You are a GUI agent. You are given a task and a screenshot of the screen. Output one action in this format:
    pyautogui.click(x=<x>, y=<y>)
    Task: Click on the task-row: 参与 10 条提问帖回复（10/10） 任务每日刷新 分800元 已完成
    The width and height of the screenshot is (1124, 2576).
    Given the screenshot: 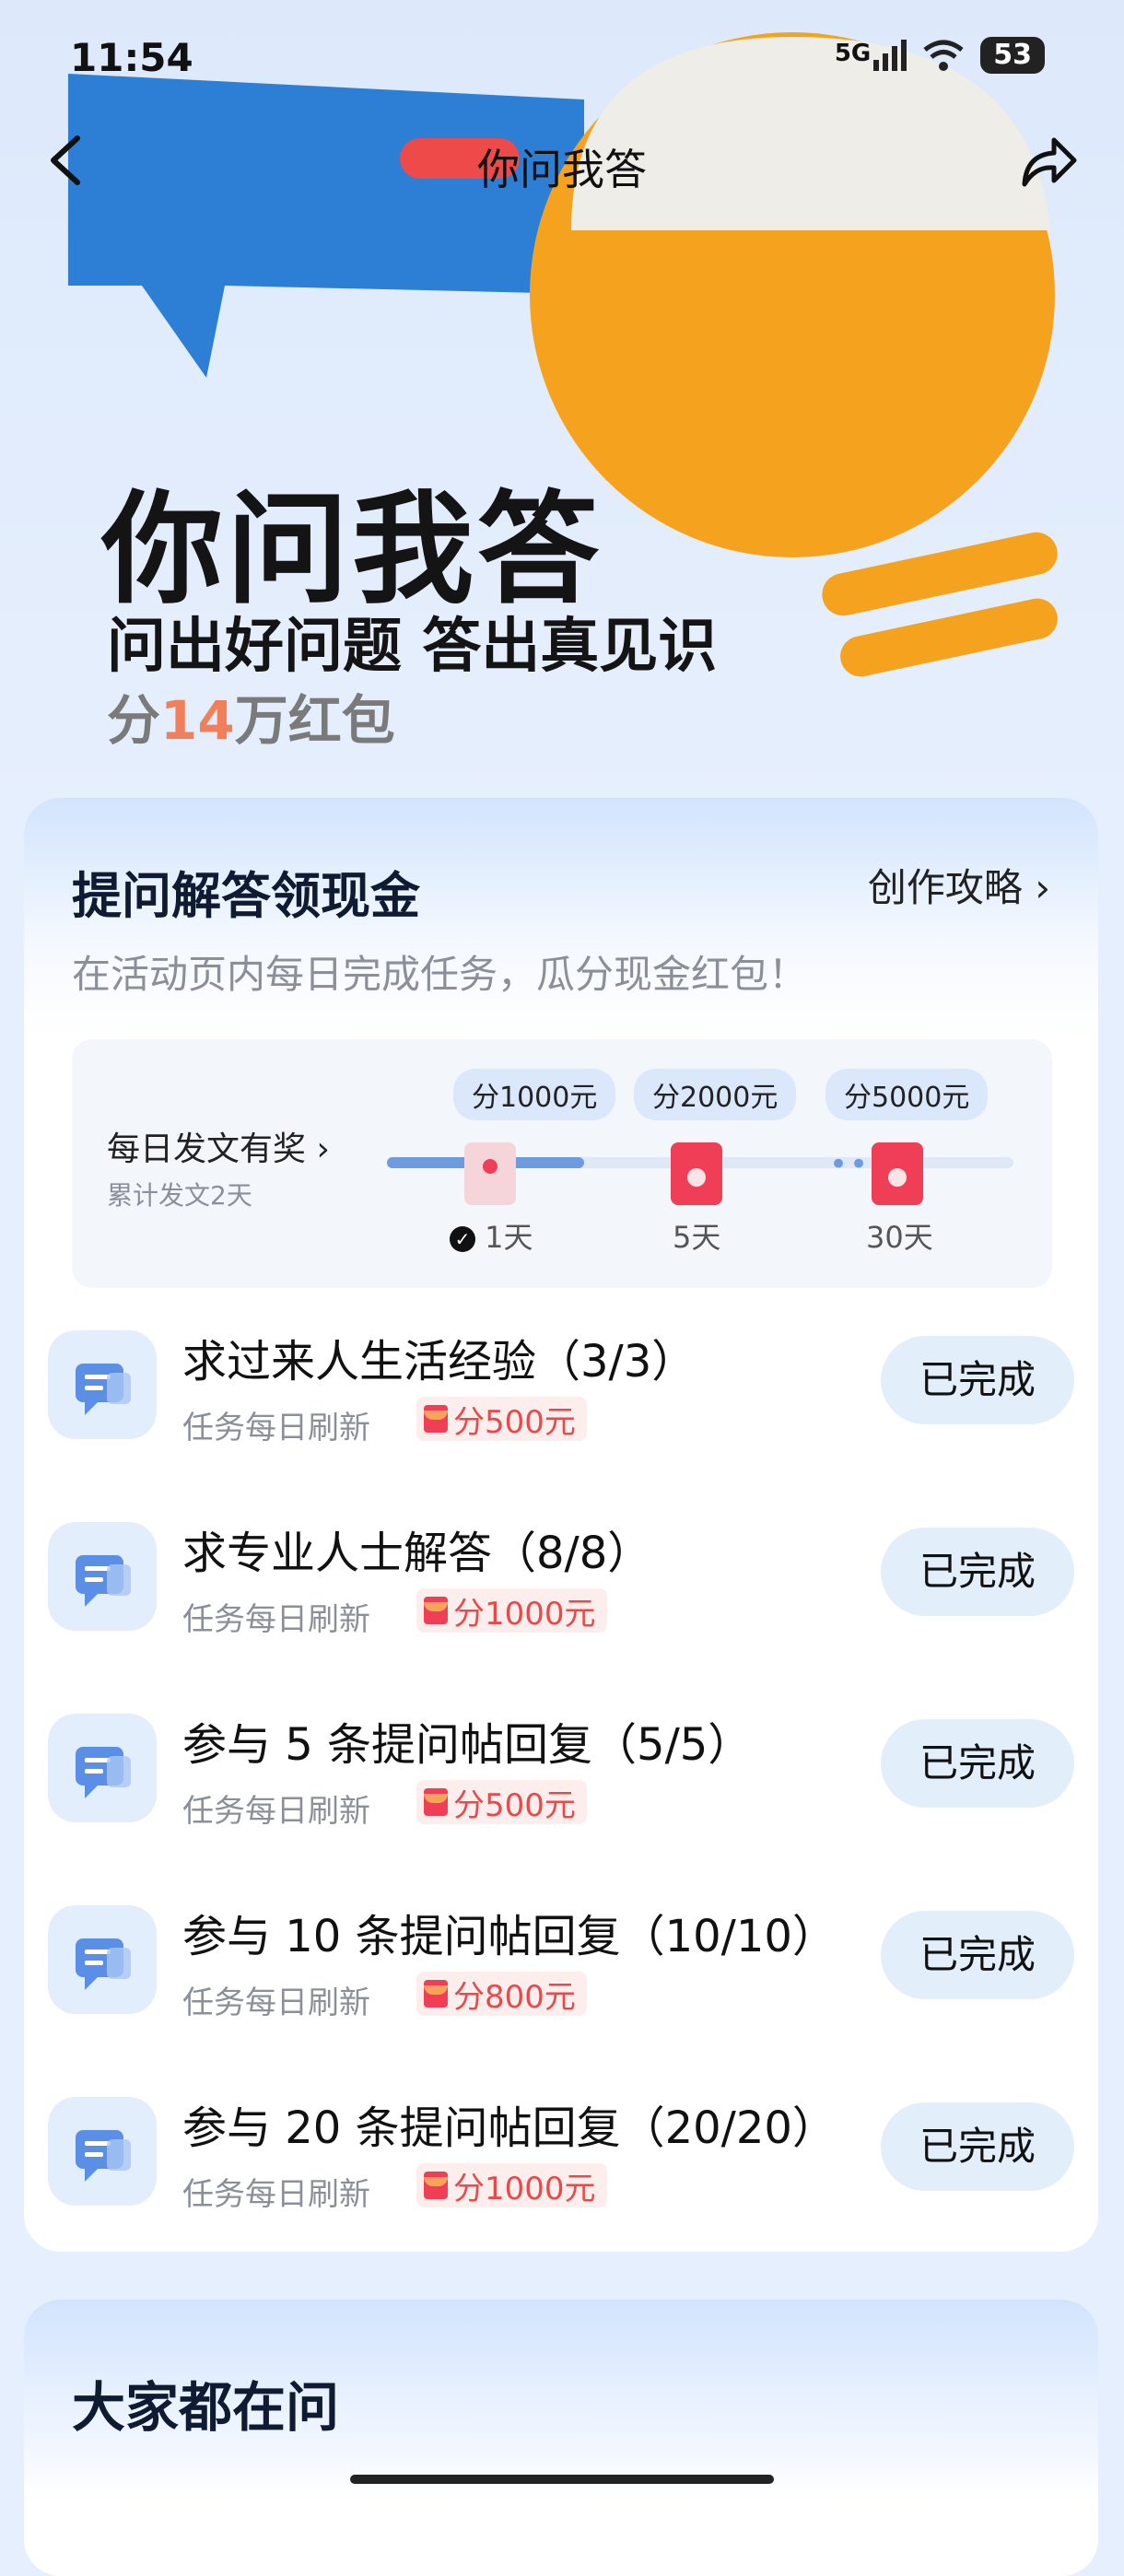 What is the action you would take?
    pyautogui.click(x=561, y=1967)
    